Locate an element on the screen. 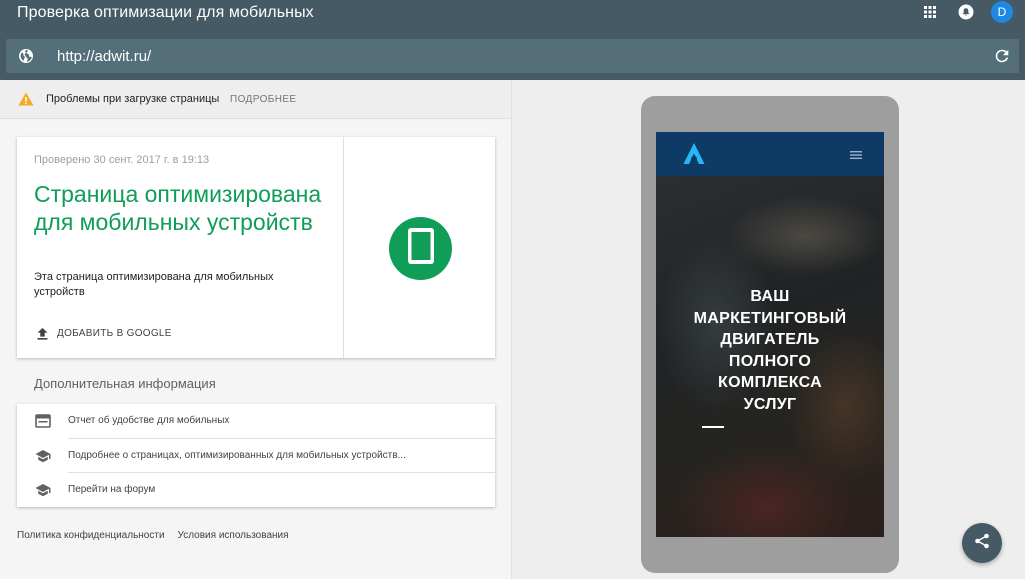  terms-link: Условия использования is located at coordinates (233, 535).